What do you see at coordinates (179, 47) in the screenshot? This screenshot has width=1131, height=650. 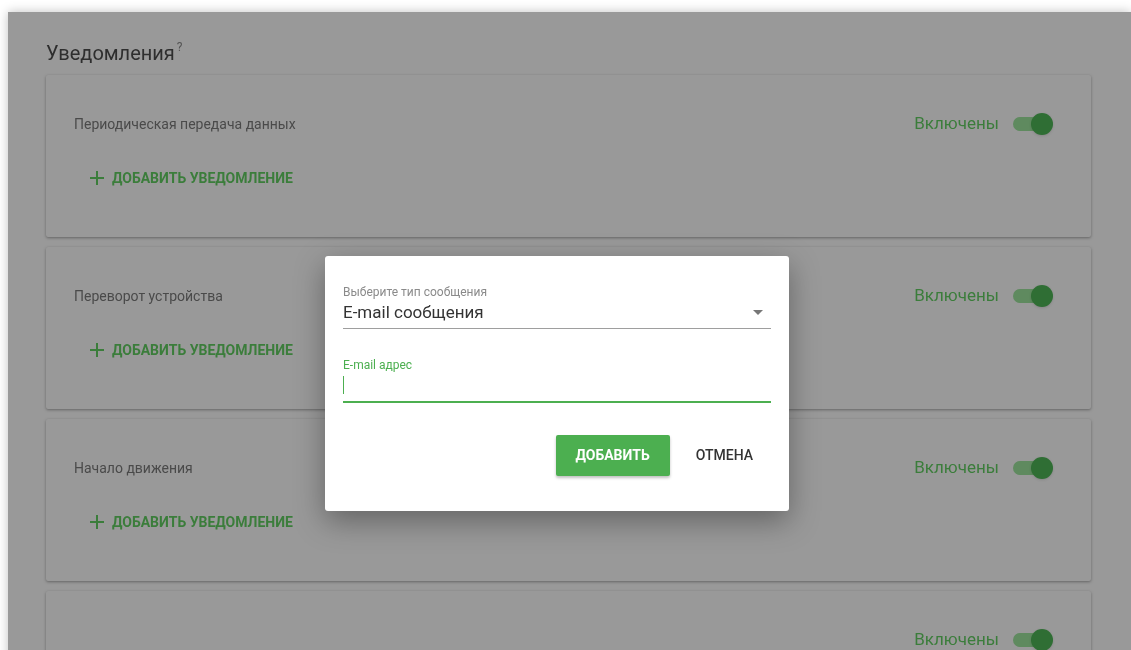 I see `help-mark: ?` at bounding box center [179, 47].